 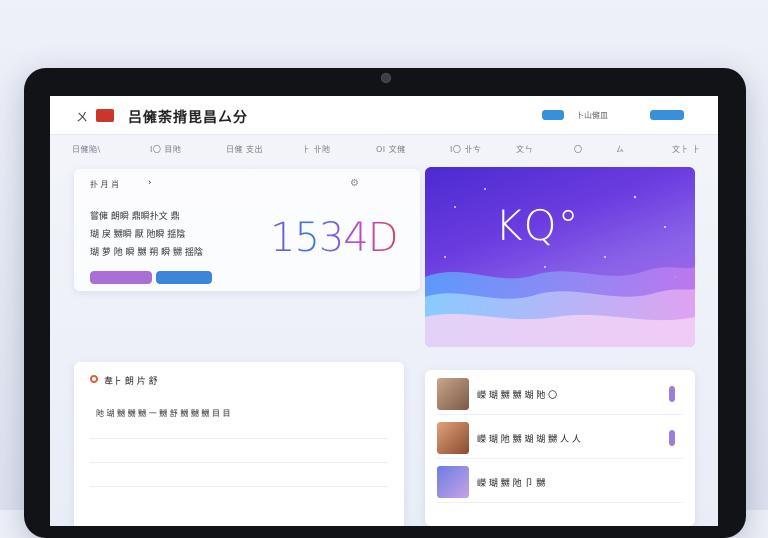 I want to click on hero-label: 扑 ⽉ 肖, so click(x=105, y=184).